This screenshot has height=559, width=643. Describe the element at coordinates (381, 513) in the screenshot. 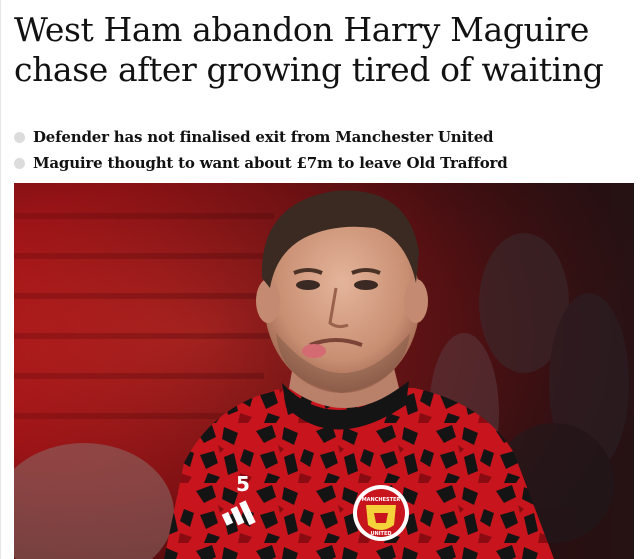

I see `club-badge-icon: MANCHESTER UNITED` at that location.